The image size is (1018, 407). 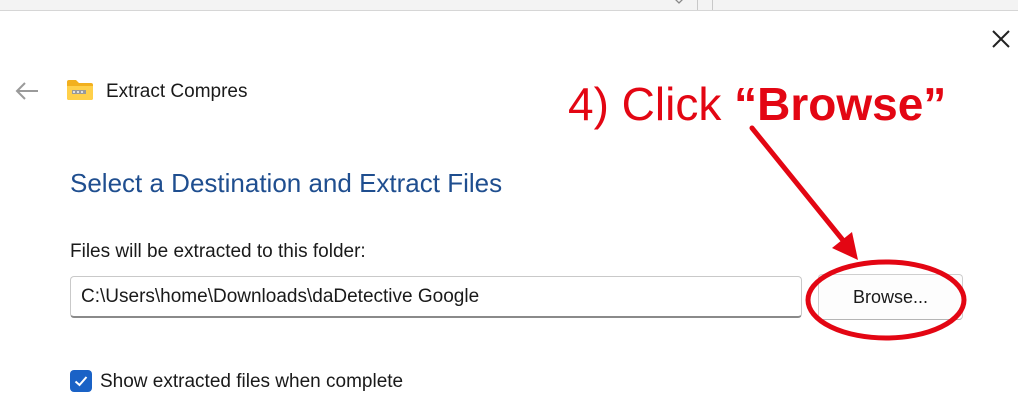 I want to click on annotation-arrowhead, so click(x=845, y=246).